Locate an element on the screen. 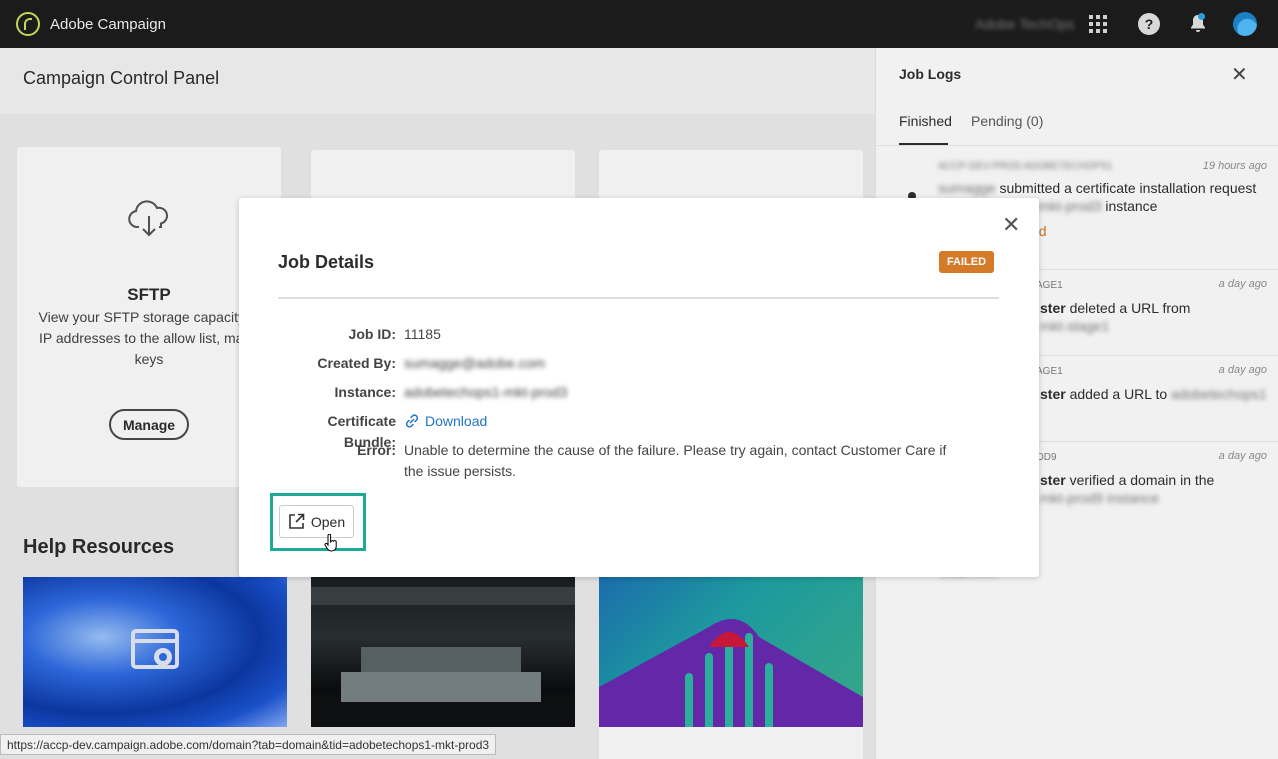  hand-cursor-icon is located at coordinates (331, 545).